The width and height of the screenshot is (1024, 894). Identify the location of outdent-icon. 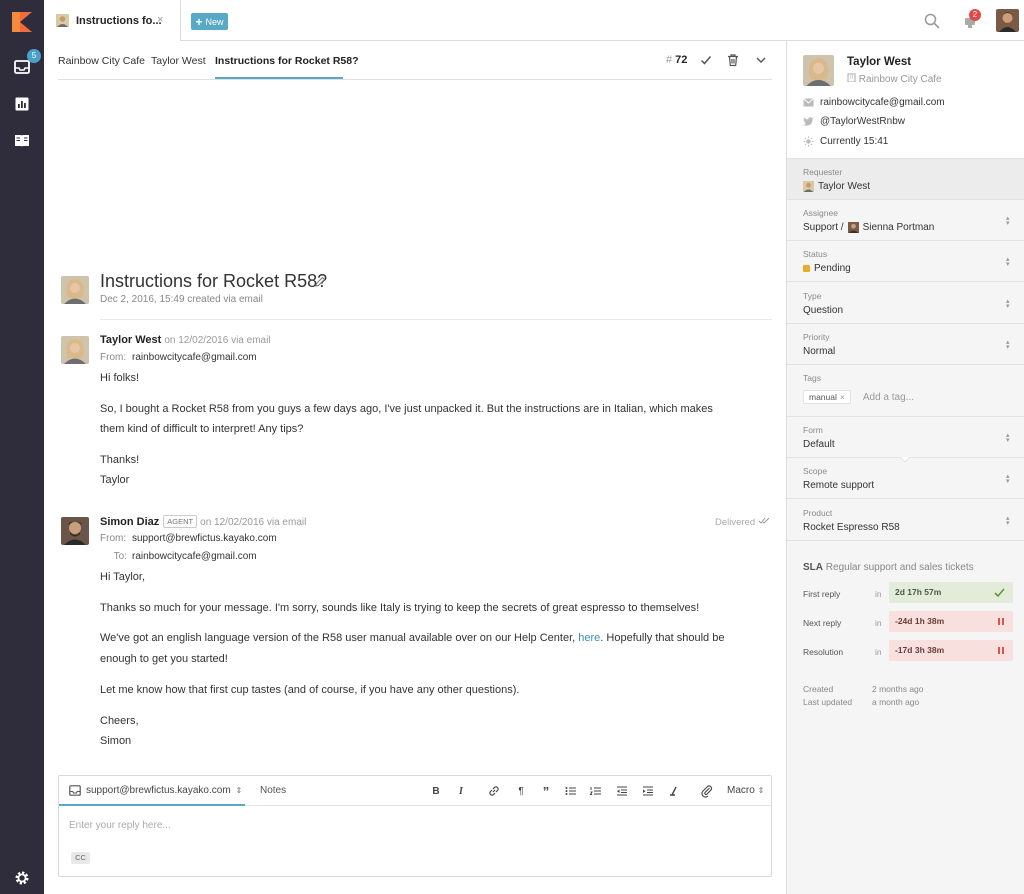
(622, 791).